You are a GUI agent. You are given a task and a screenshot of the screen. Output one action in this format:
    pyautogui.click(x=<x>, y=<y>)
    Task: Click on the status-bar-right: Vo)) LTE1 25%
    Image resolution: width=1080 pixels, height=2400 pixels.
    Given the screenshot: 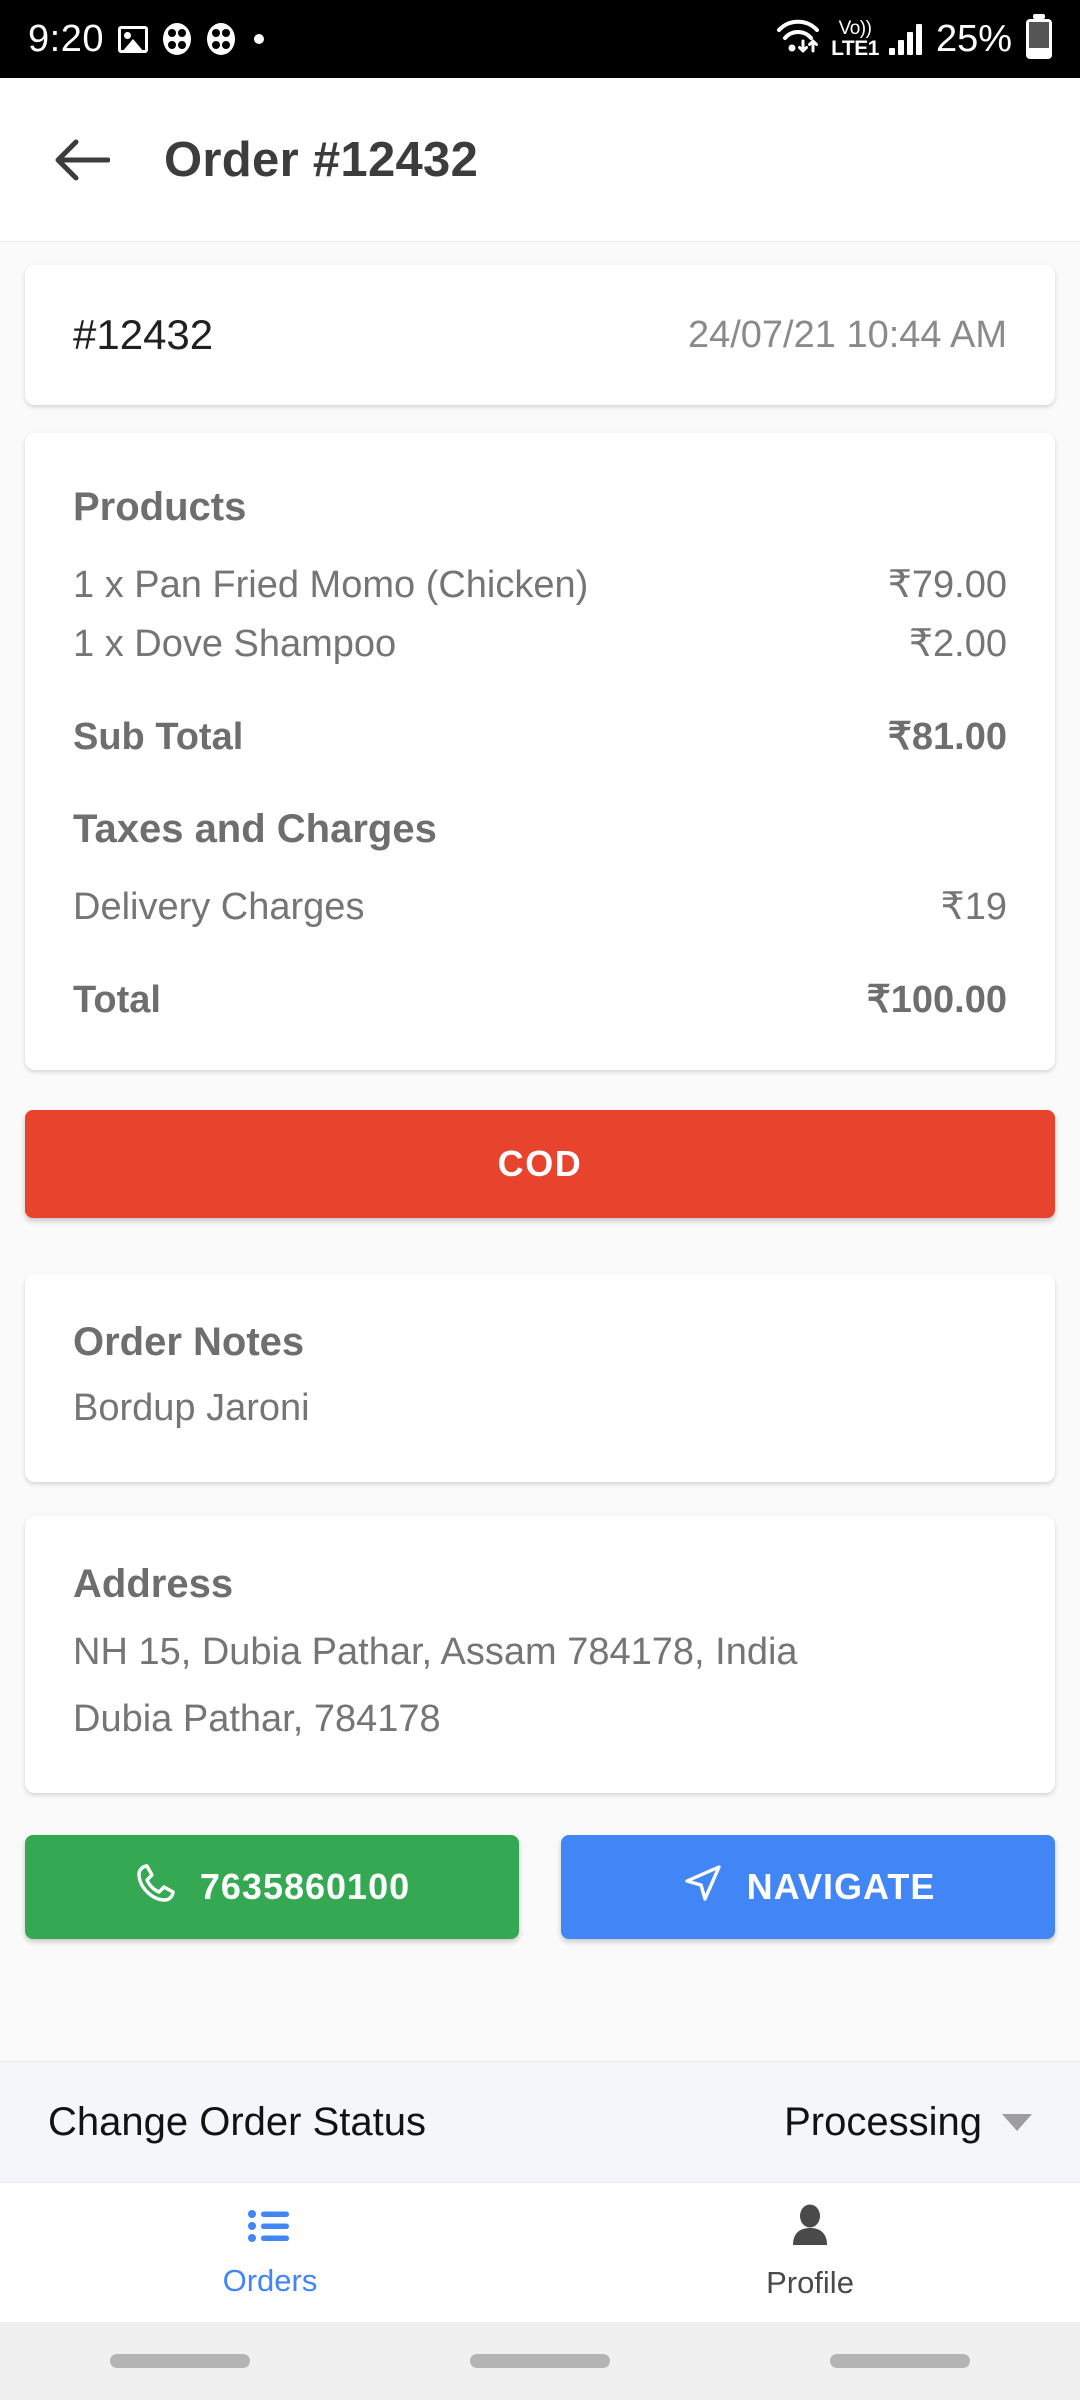 What is the action you would take?
    pyautogui.click(x=913, y=39)
    